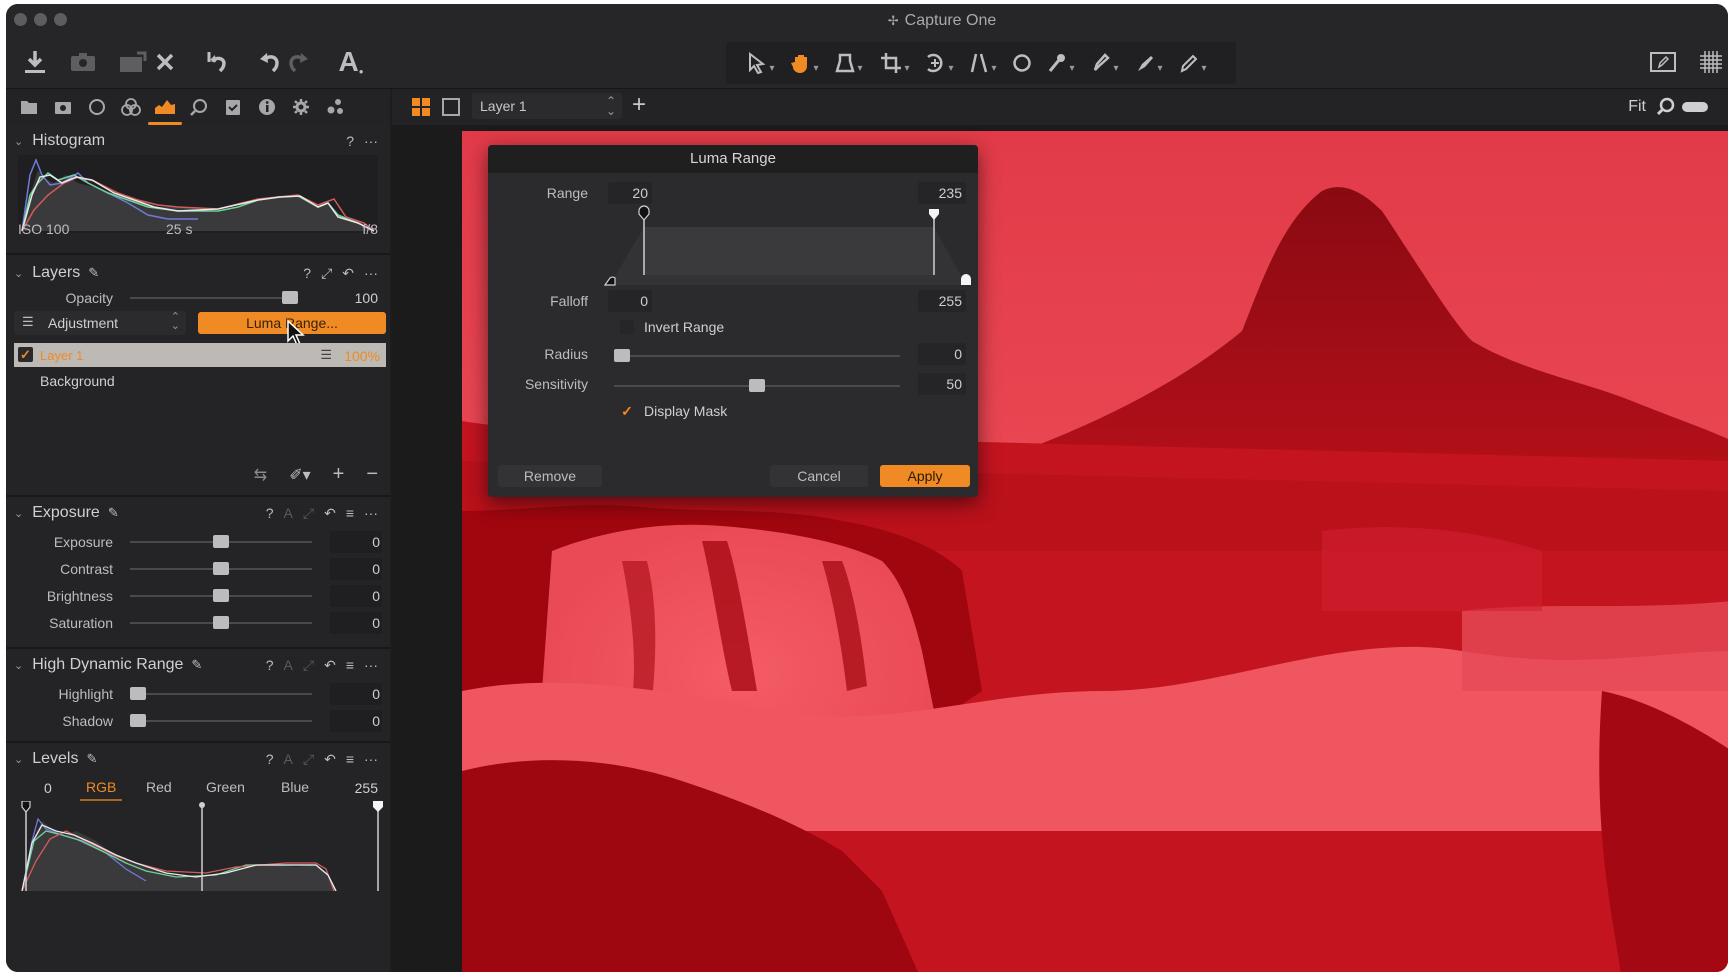  What do you see at coordinates (610, 281) in the screenshot?
I see `falloff-low-handle` at bounding box center [610, 281].